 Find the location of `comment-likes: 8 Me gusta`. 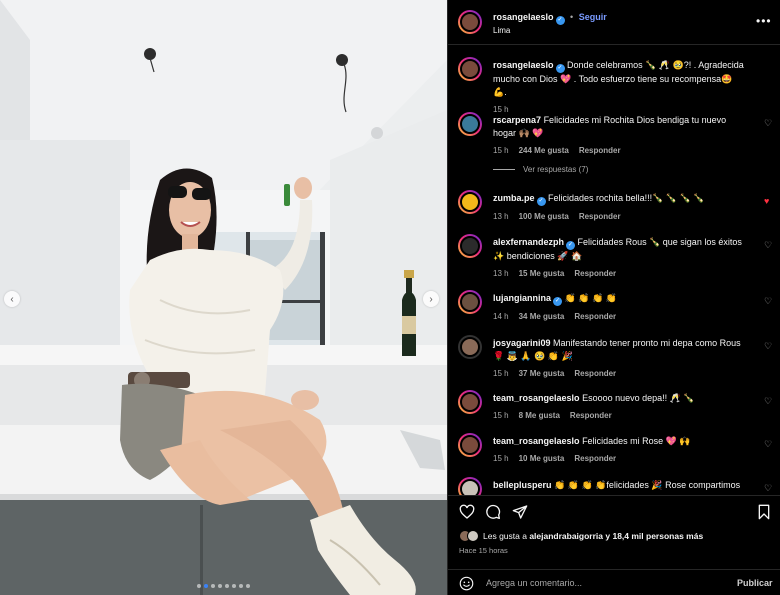

comment-likes: 8 Me gusta is located at coordinates (539, 415).